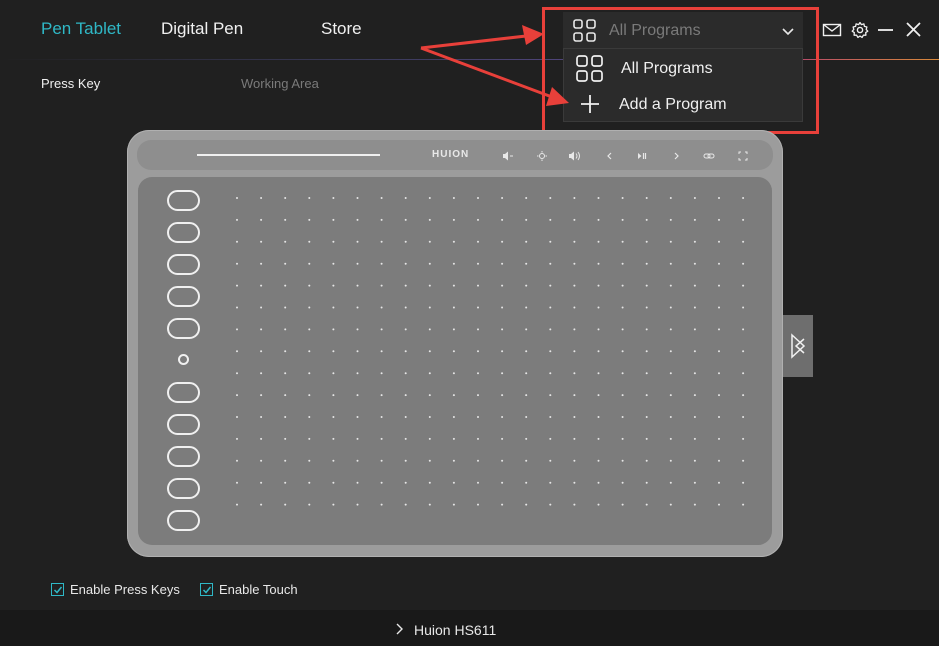 The width and height of the screenshot is (939, 646). Describe the element at coordinates (258, 589) in the screenshot. I see `checkbox-label: Enable Touch` at that location.